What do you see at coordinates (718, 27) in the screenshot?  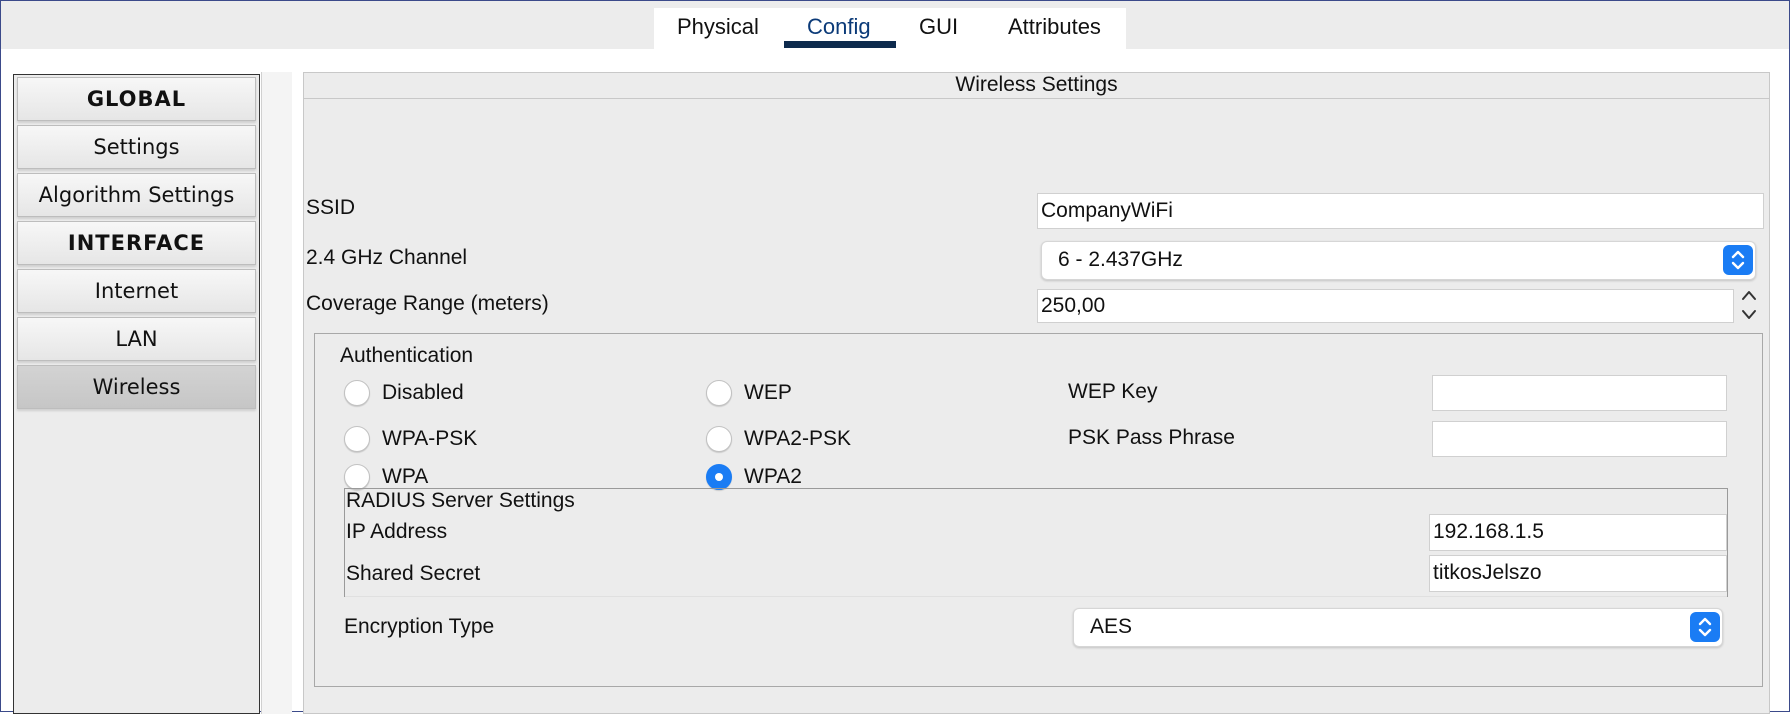 I see `tab-physical: Physical` at bounding box center [718, 27].